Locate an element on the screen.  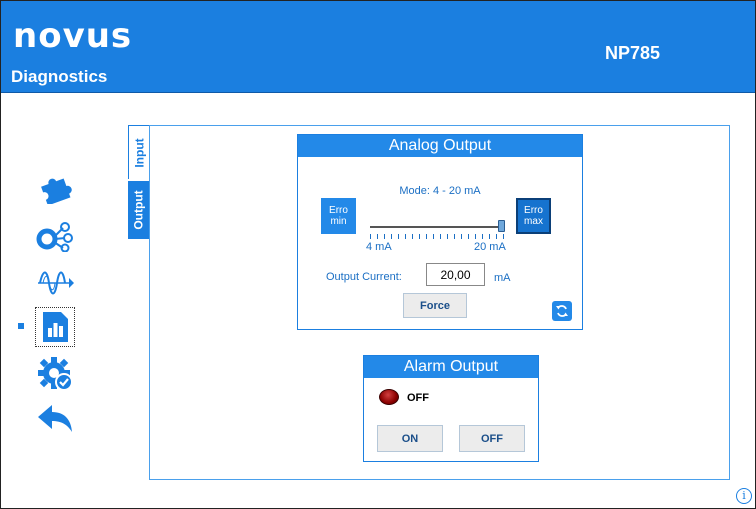
output-current-unit: mA is located at coordinates (502, 278).